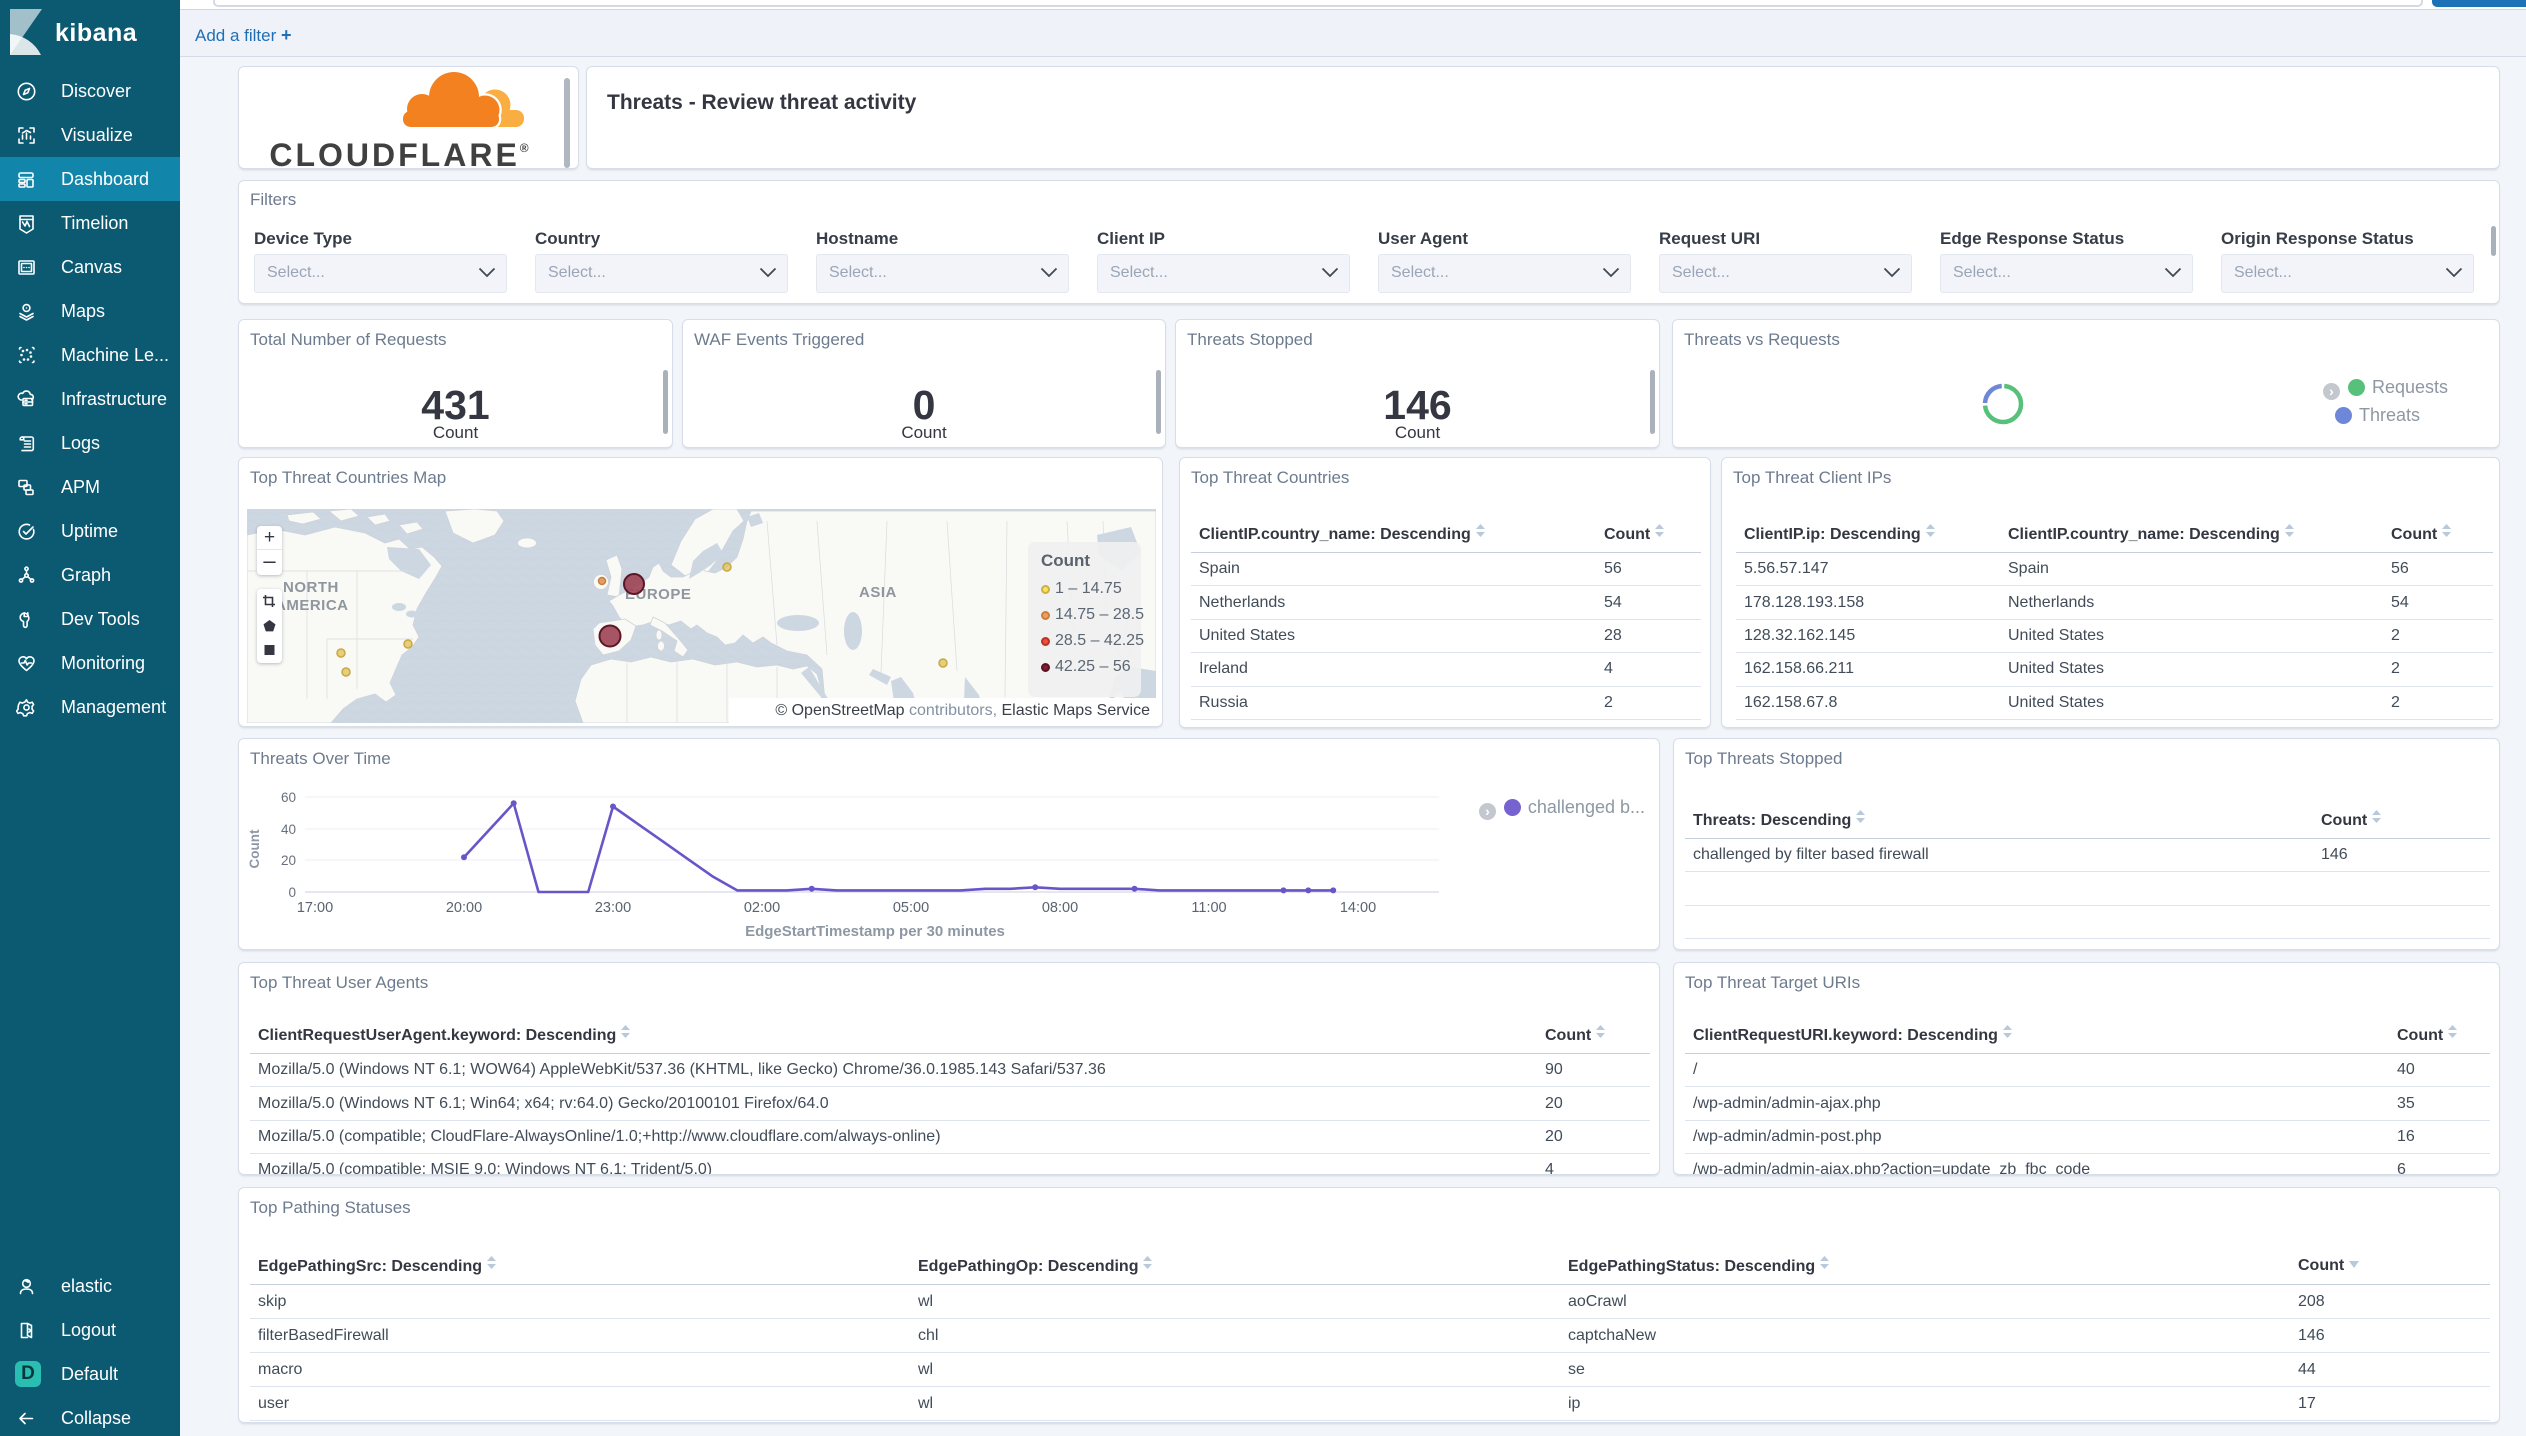  Describe the element at coordinates (312, 605) in the screenshot. I see `svg-text: AMERICA` at that location.